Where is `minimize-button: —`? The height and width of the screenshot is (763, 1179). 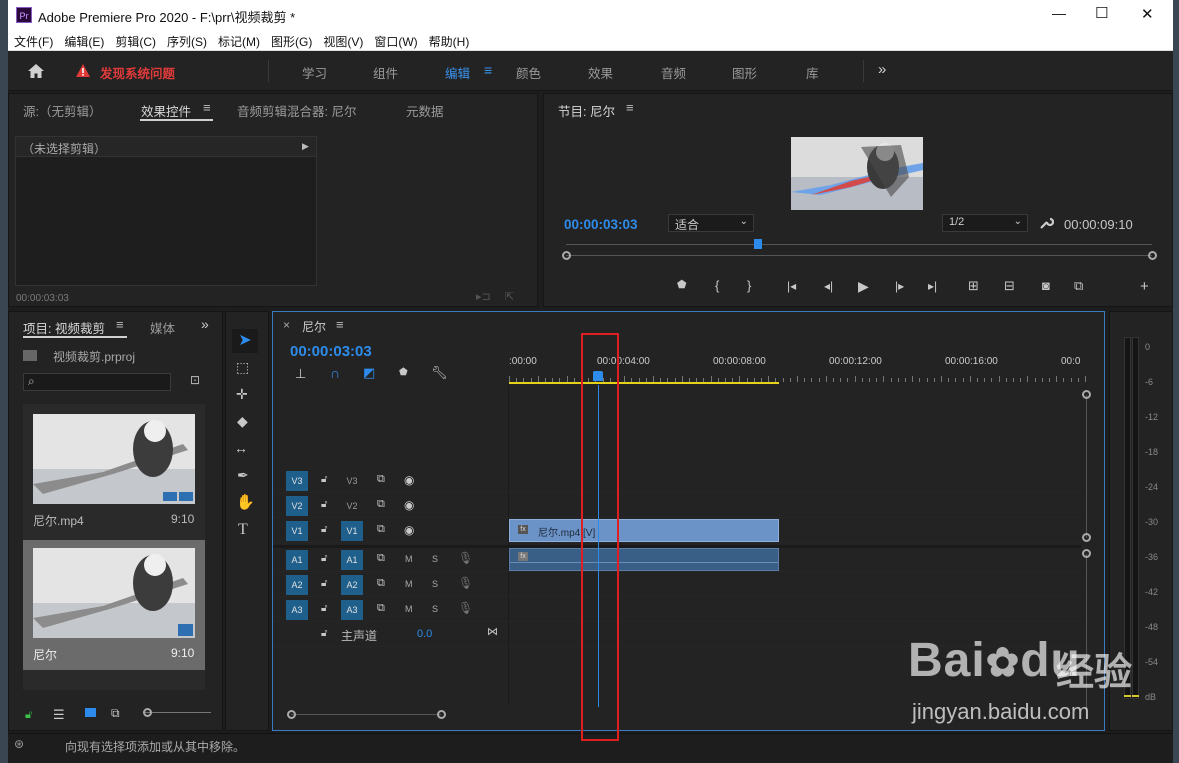 minimize-button: — is located at coordinates (1059, 13).